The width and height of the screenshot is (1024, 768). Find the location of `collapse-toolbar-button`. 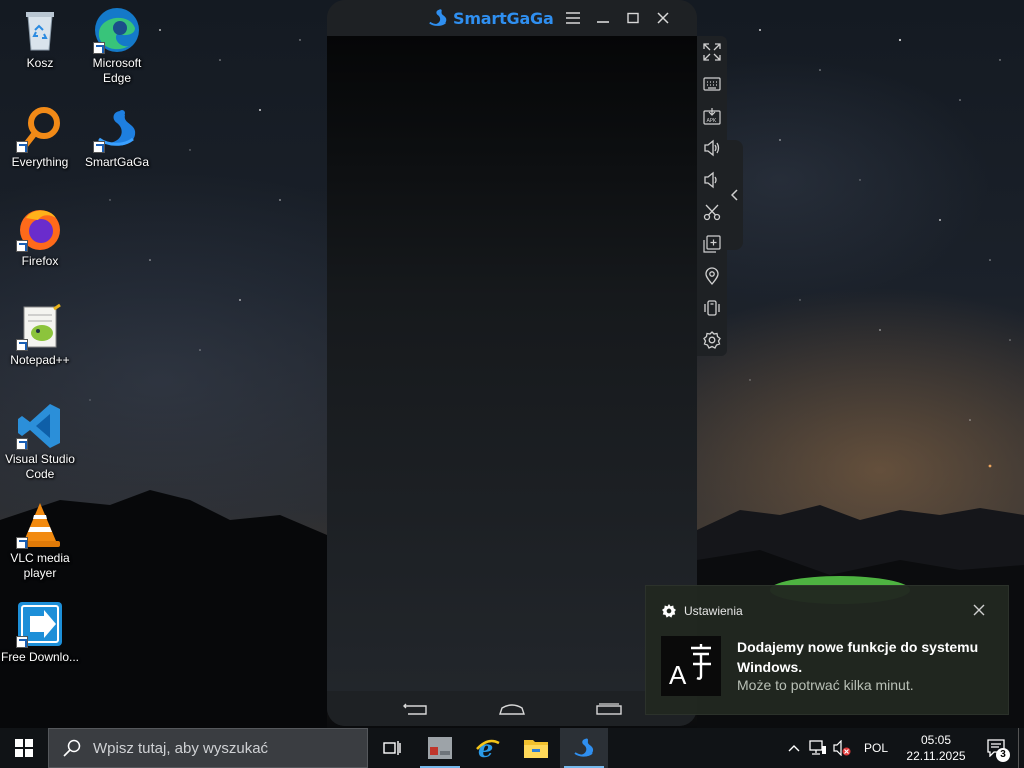

collapse-toolbar-button is located at coordinates (735, 195).